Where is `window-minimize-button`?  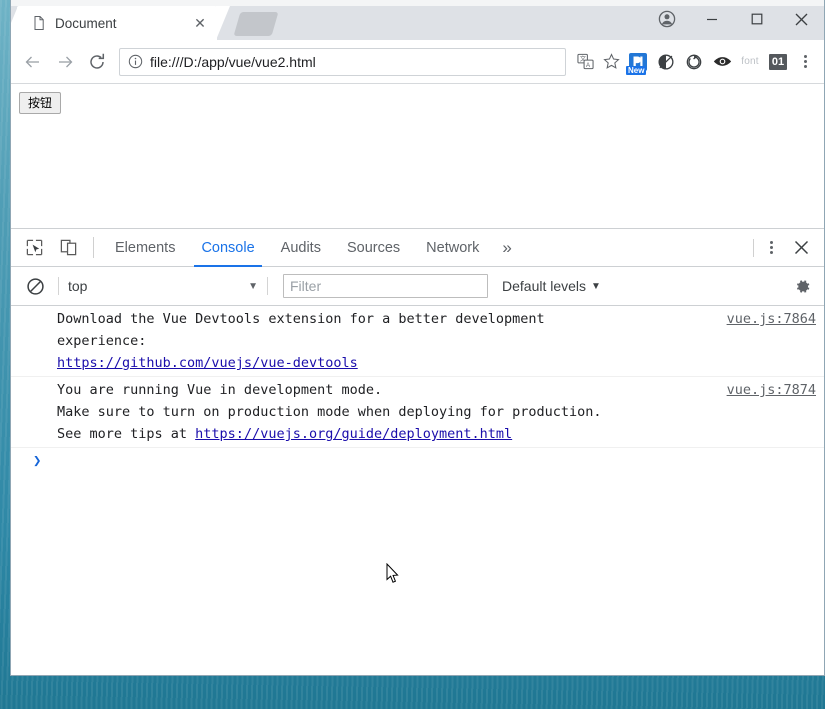
window-minimize-button is located at coordinates (711, 19).